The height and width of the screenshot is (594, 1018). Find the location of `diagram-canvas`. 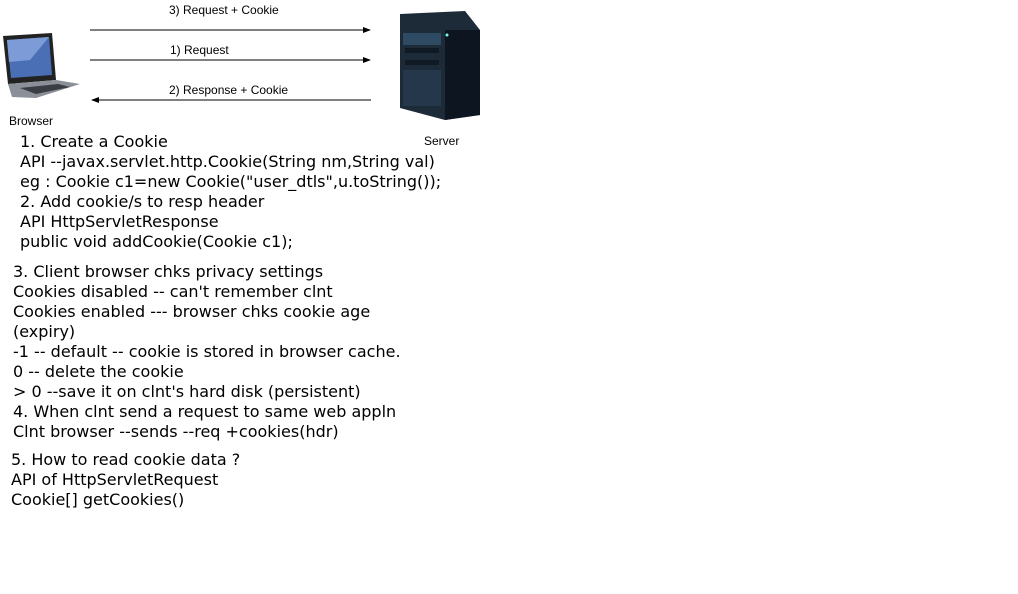

diagram-canvas is located at coordinates (241, 65).